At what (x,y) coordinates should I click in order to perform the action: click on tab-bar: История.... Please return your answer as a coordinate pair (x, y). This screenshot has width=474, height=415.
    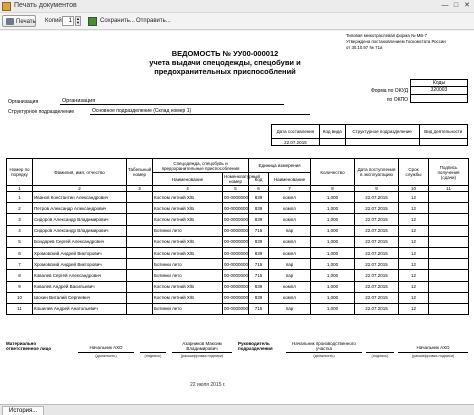
    Looking at the image, I should click on (237, 409).